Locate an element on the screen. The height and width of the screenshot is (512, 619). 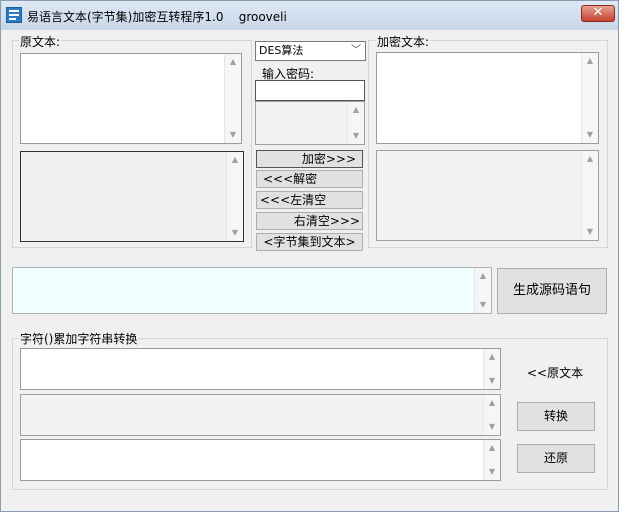
encrypt-button-label: 加密>>> is located at coordinates (328, 159).